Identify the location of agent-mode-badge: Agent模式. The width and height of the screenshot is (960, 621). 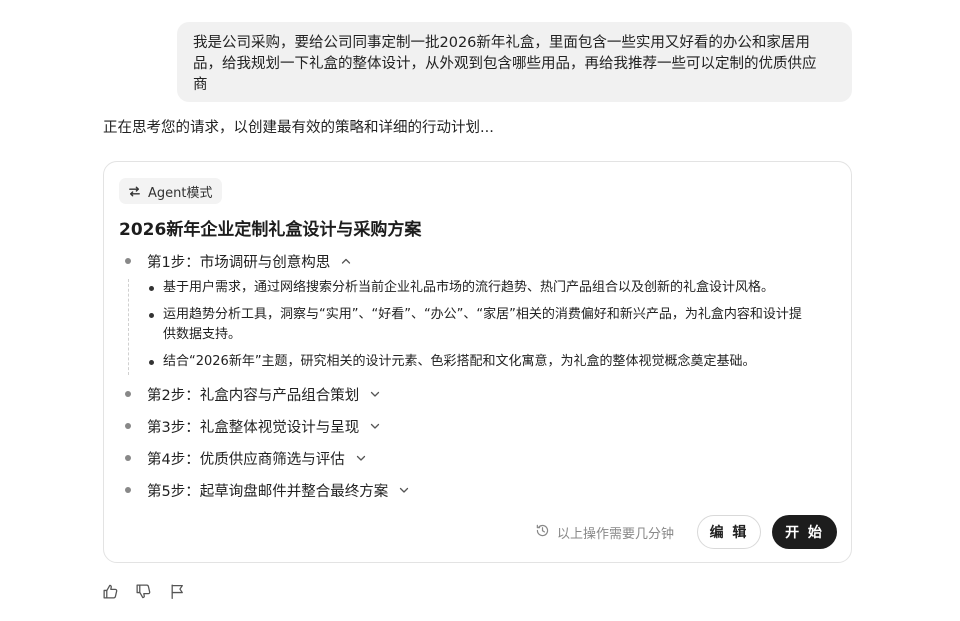
(171, 191).